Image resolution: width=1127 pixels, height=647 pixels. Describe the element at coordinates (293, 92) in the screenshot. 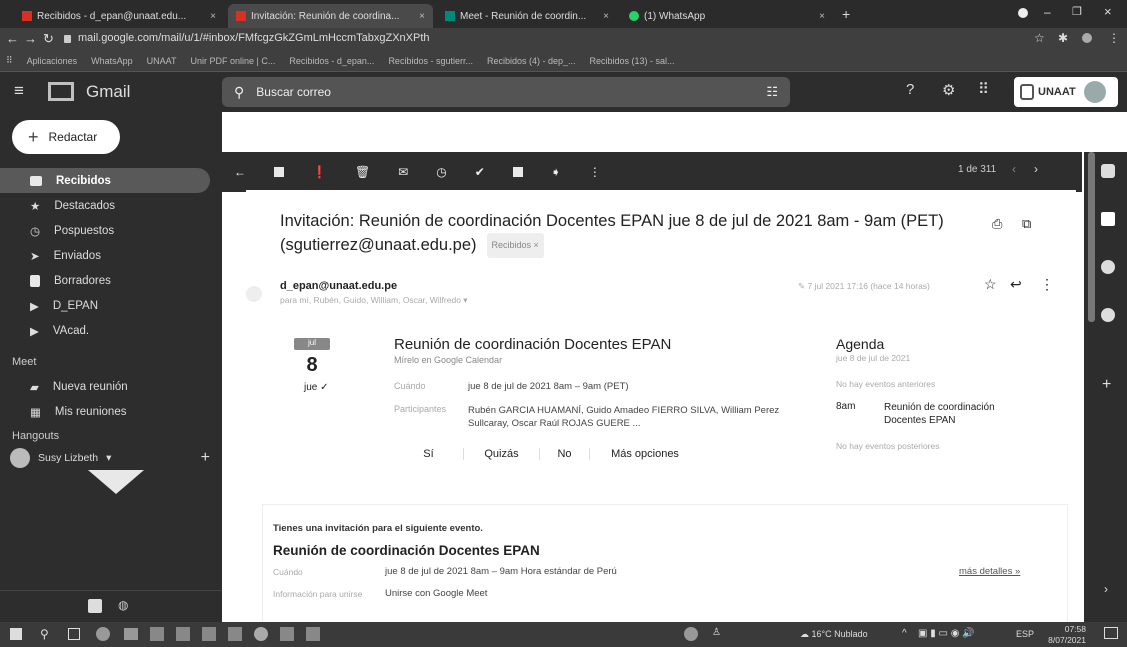

I see `search-input: Buscar correo` at that location.